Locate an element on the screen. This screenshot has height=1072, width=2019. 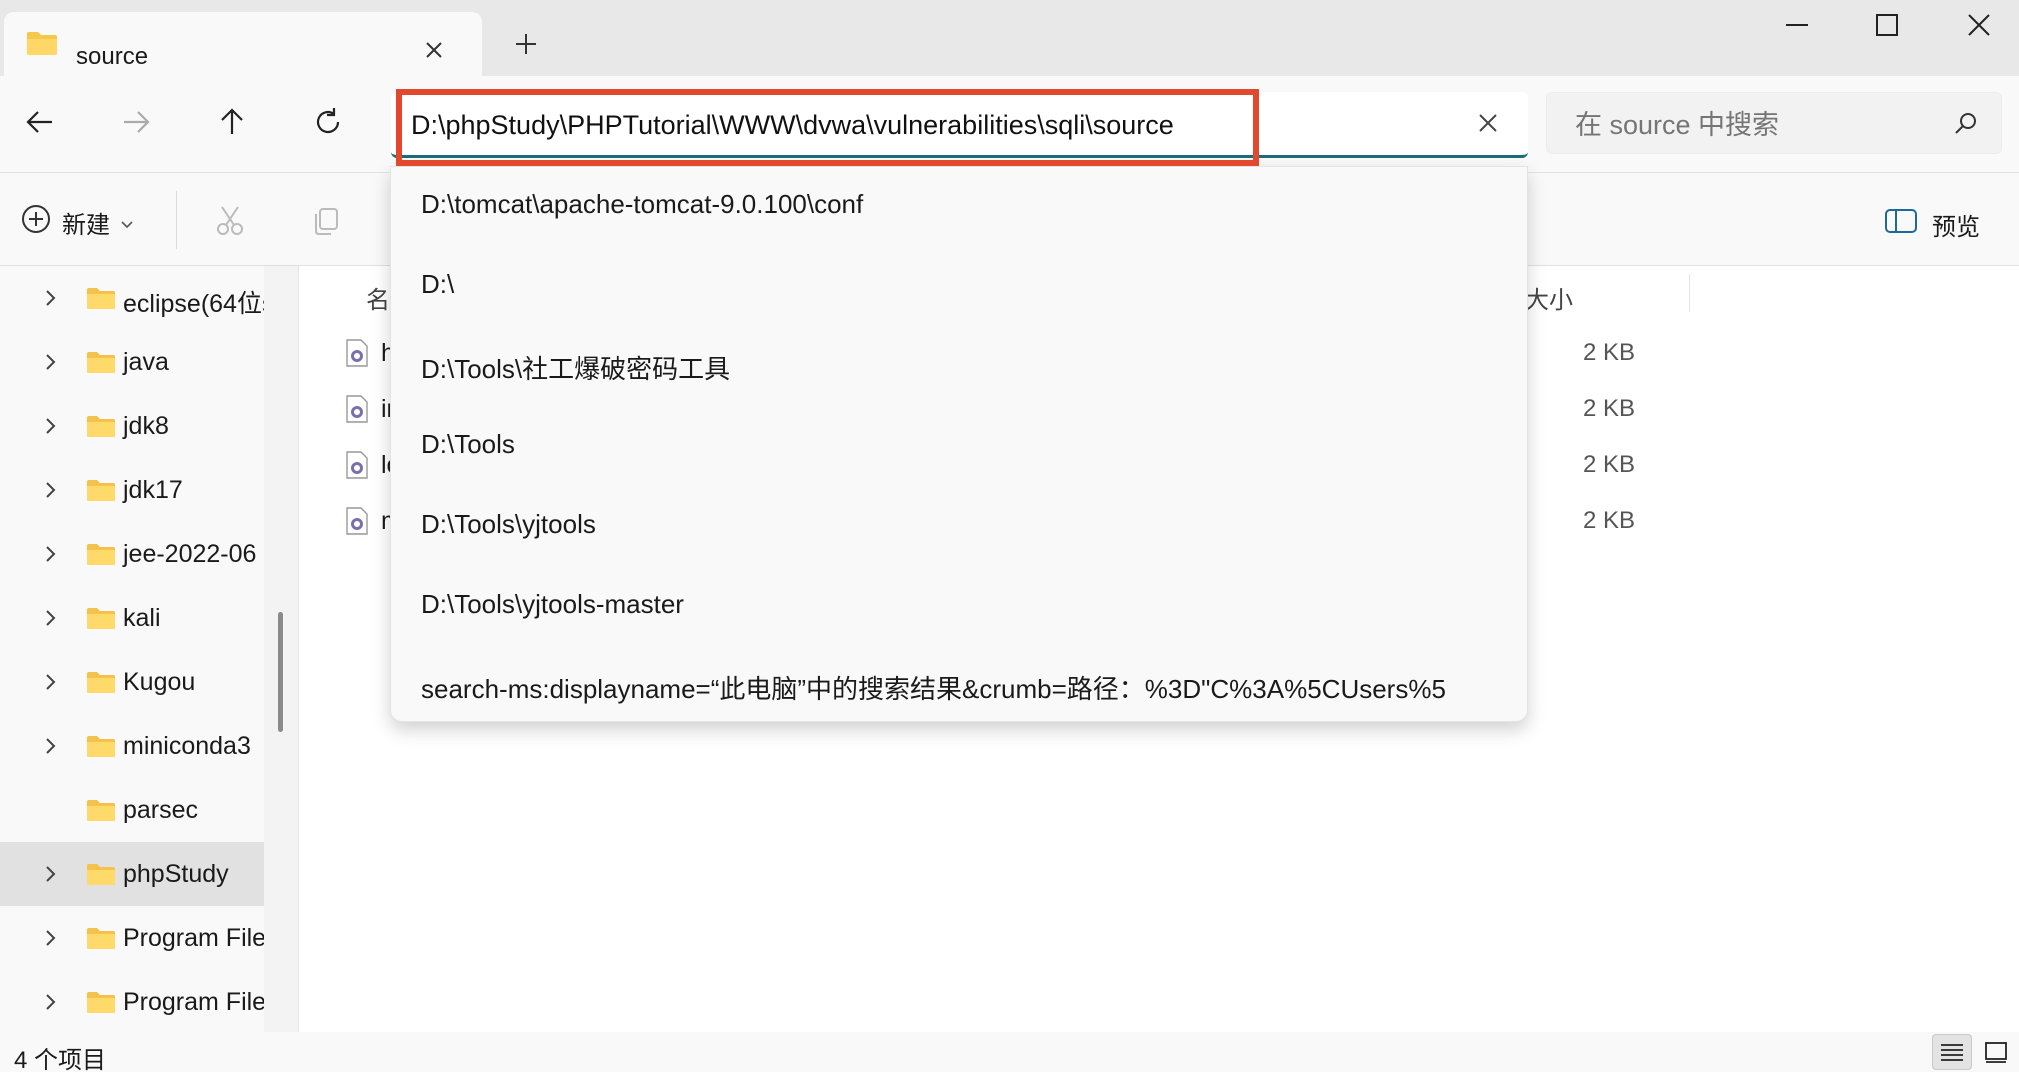
details-view-icon is located at coordinates (1952, 1052).